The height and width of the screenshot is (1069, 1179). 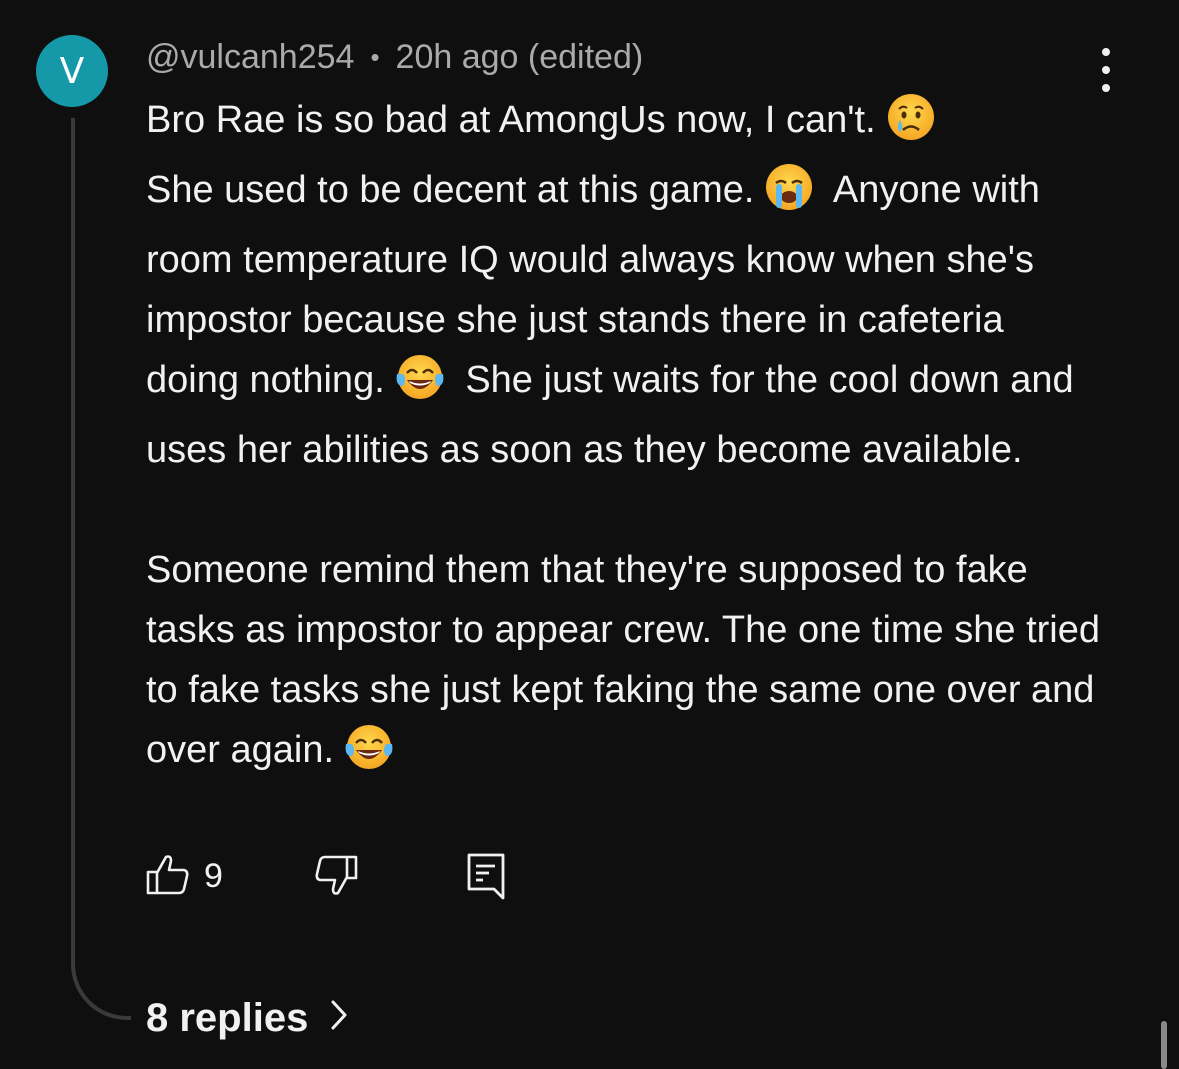 What do you see at coordinates (213, 876) in the screenshot?
I see `like-count: 9` at bounding box center [213, 876].